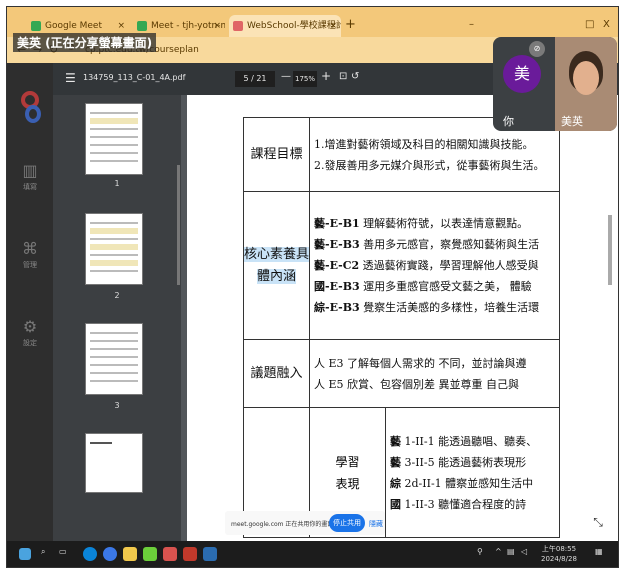  Describe the element at coordinates (511, 551) in the screenshot. I see `network-icon: ▤` at that location.